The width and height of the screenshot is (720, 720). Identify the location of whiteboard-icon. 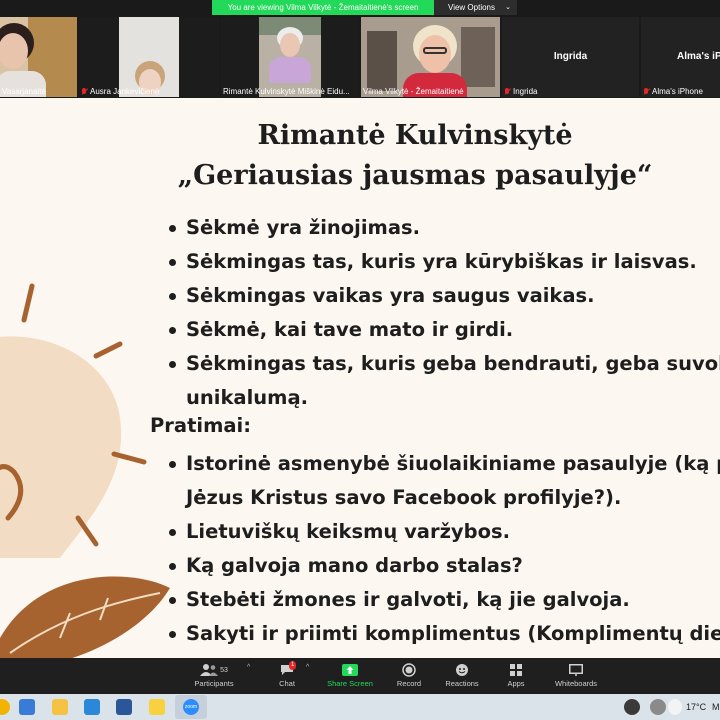
(576, 670).